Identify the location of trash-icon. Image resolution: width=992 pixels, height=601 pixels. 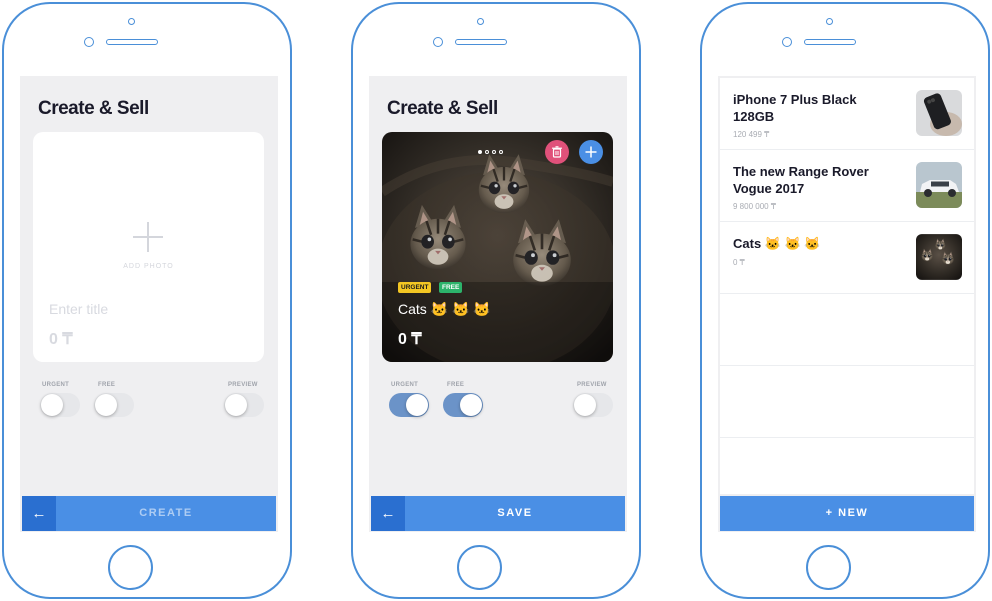
(557, 152).